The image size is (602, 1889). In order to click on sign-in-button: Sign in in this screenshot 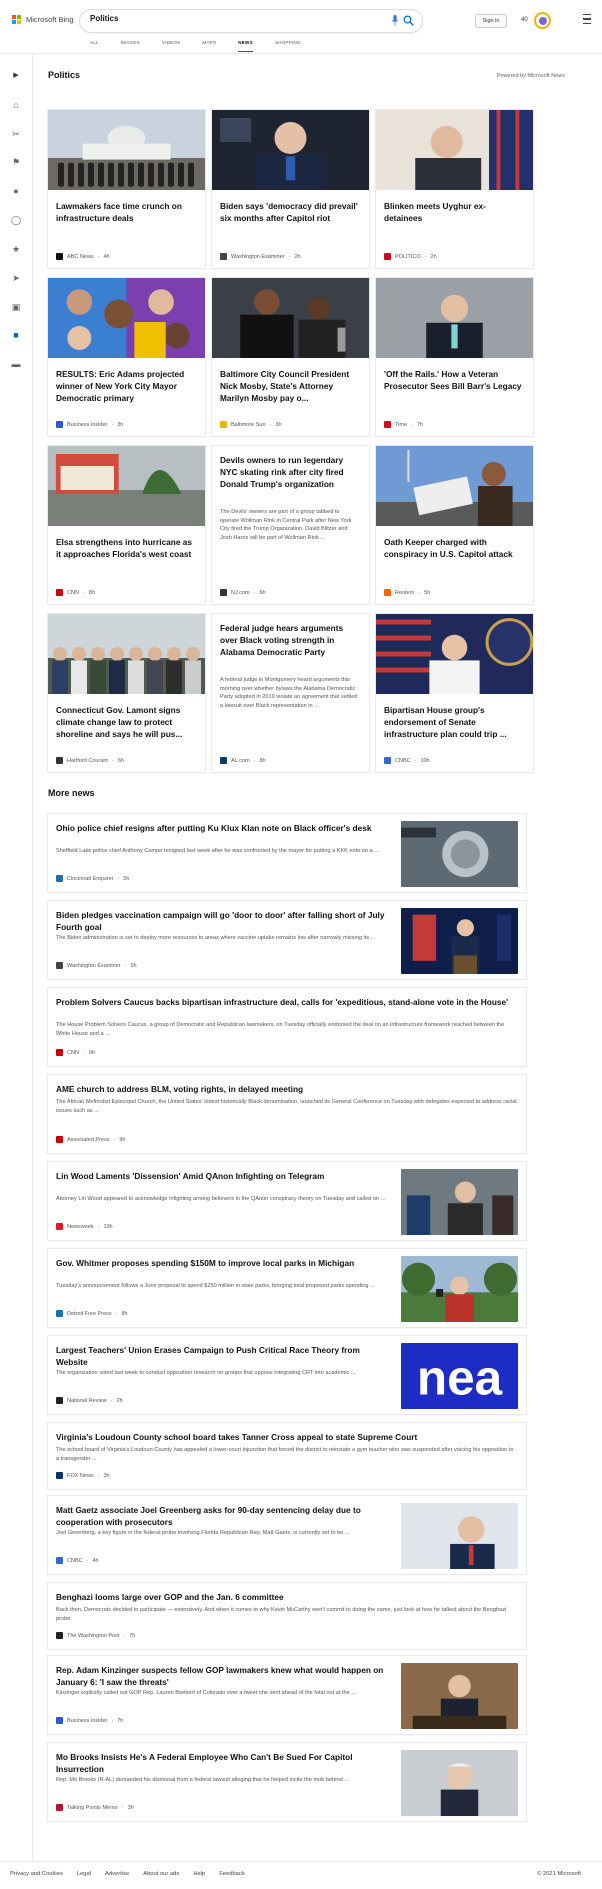, I will do `click(491, 21)`.